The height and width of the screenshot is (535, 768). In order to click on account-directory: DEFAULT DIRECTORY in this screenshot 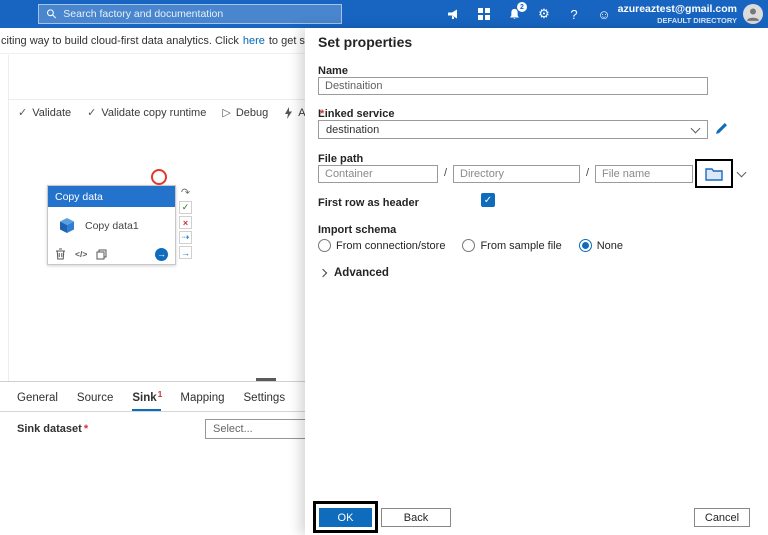, I will do `click(697, 20)`.